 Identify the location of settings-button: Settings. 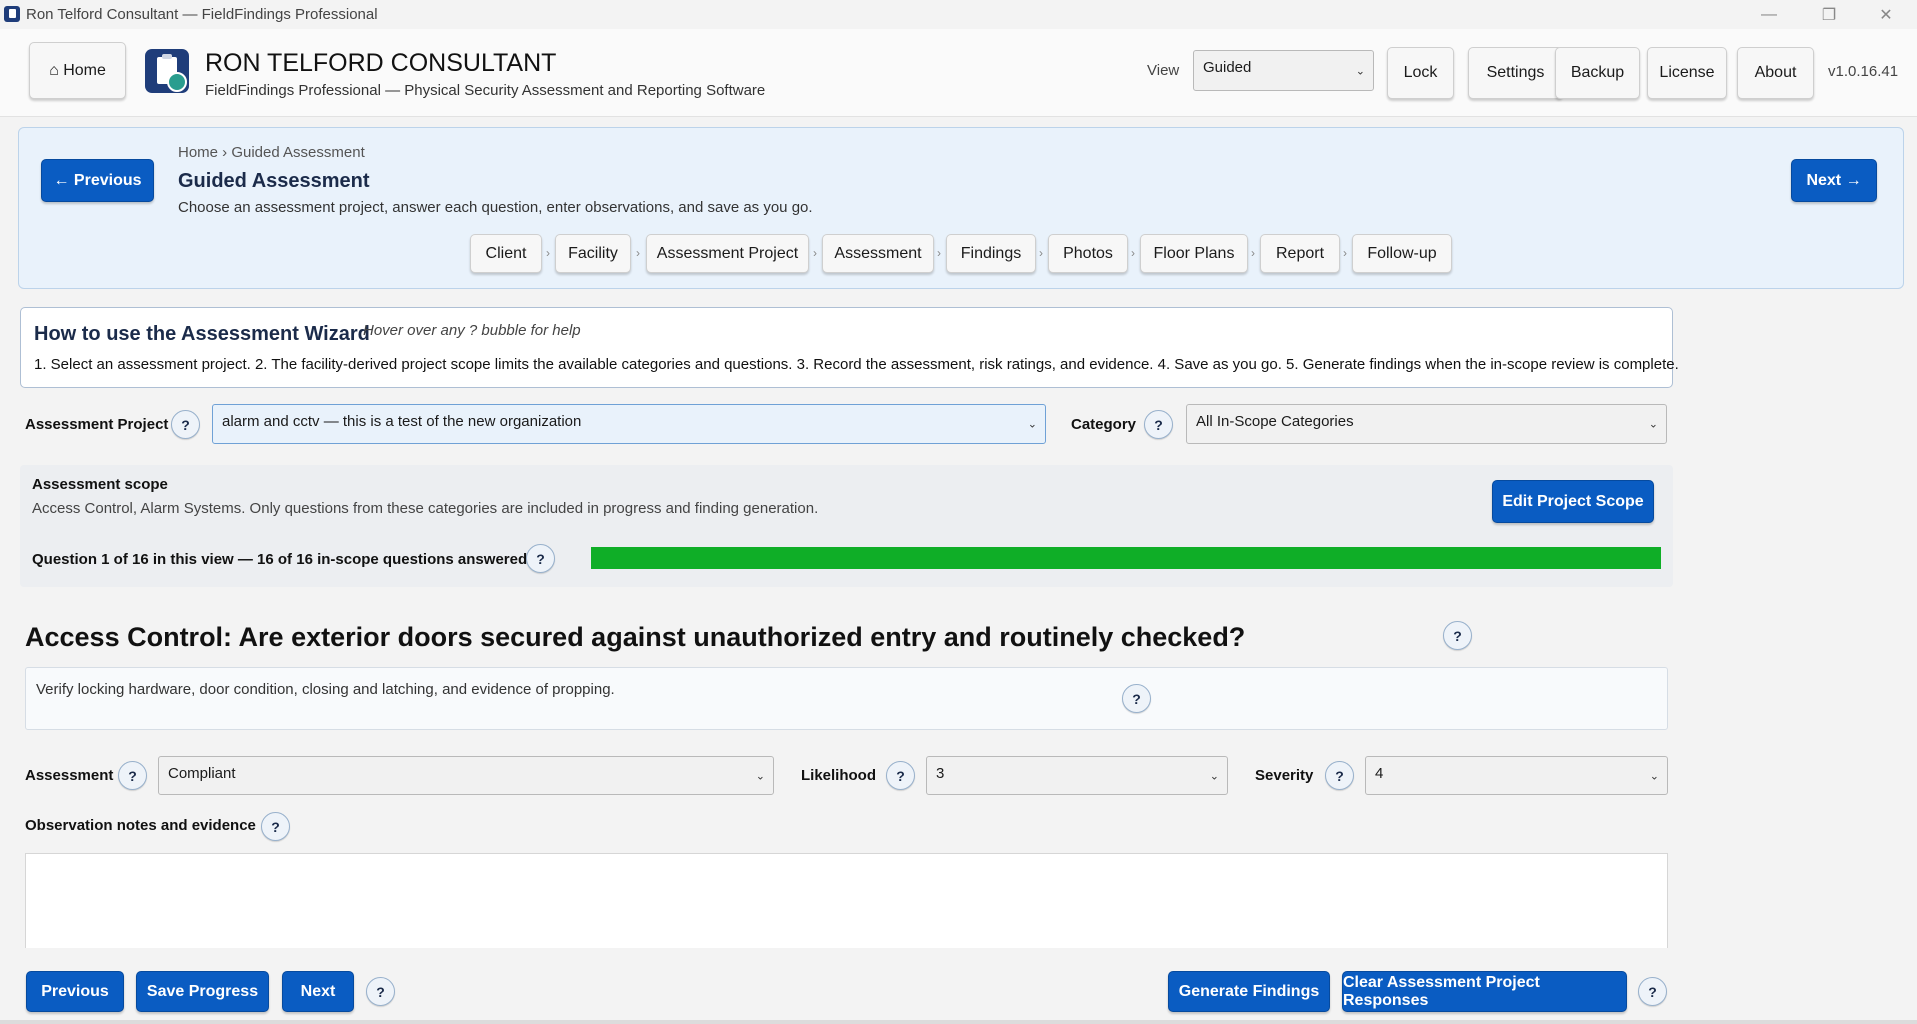
(1515, 73).